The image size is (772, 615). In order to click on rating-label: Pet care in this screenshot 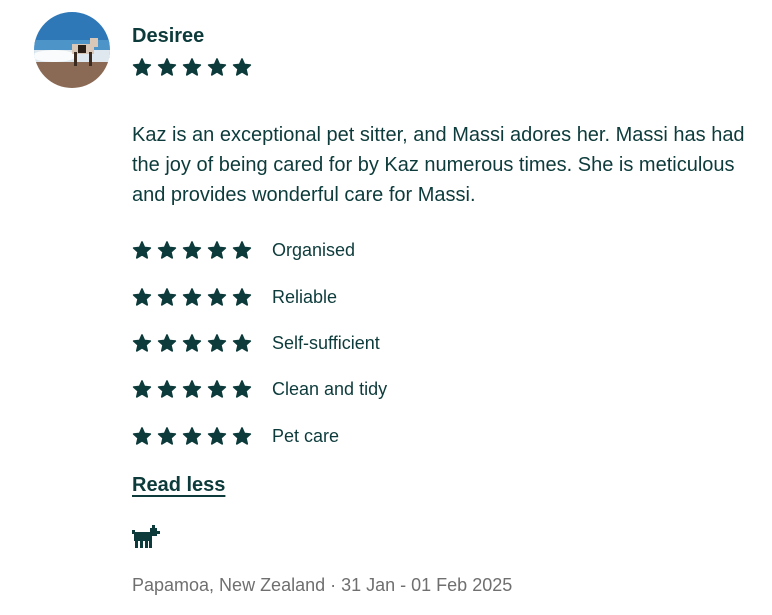, I will do `click(306, 436)`.